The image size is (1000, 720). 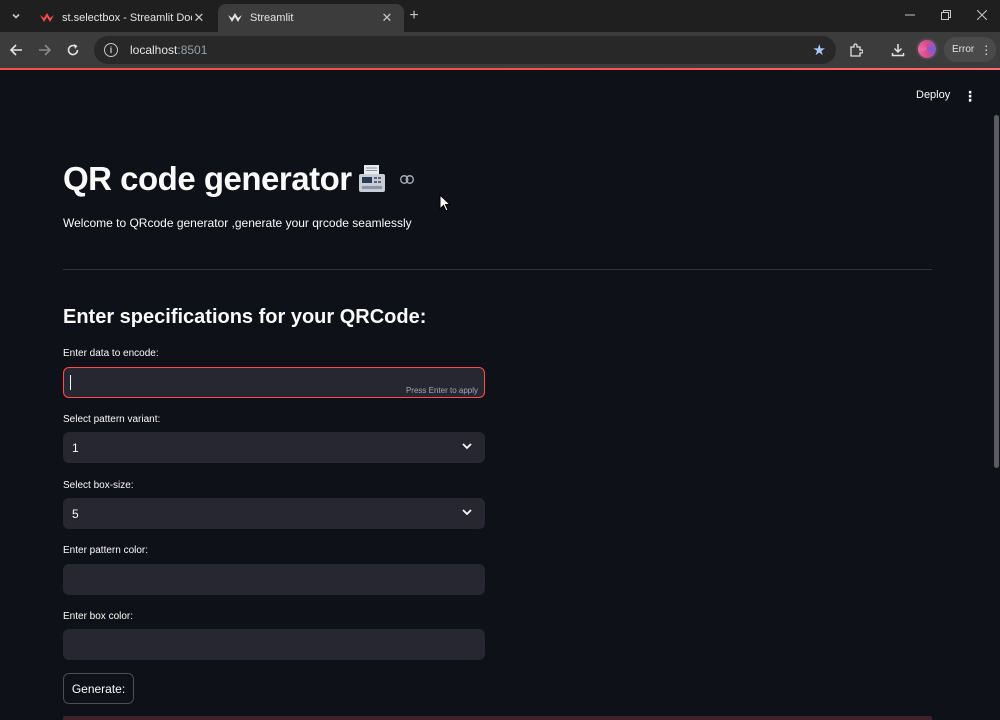 I want to click on main-menu-icon: ⋮, so click(x=970, y=96).